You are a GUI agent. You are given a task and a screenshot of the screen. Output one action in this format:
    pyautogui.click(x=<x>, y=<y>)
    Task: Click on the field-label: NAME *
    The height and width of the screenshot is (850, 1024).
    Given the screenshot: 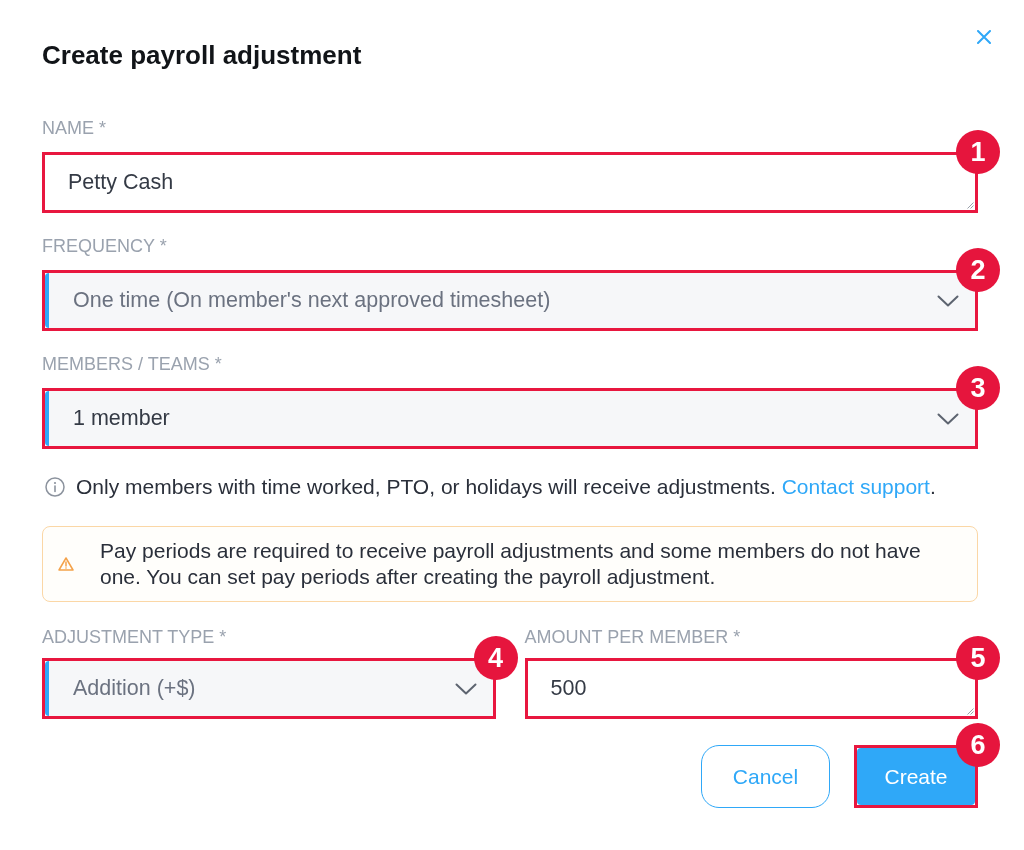 What is the action you would take?
    pyautogui.click(x=74, y=128)
    